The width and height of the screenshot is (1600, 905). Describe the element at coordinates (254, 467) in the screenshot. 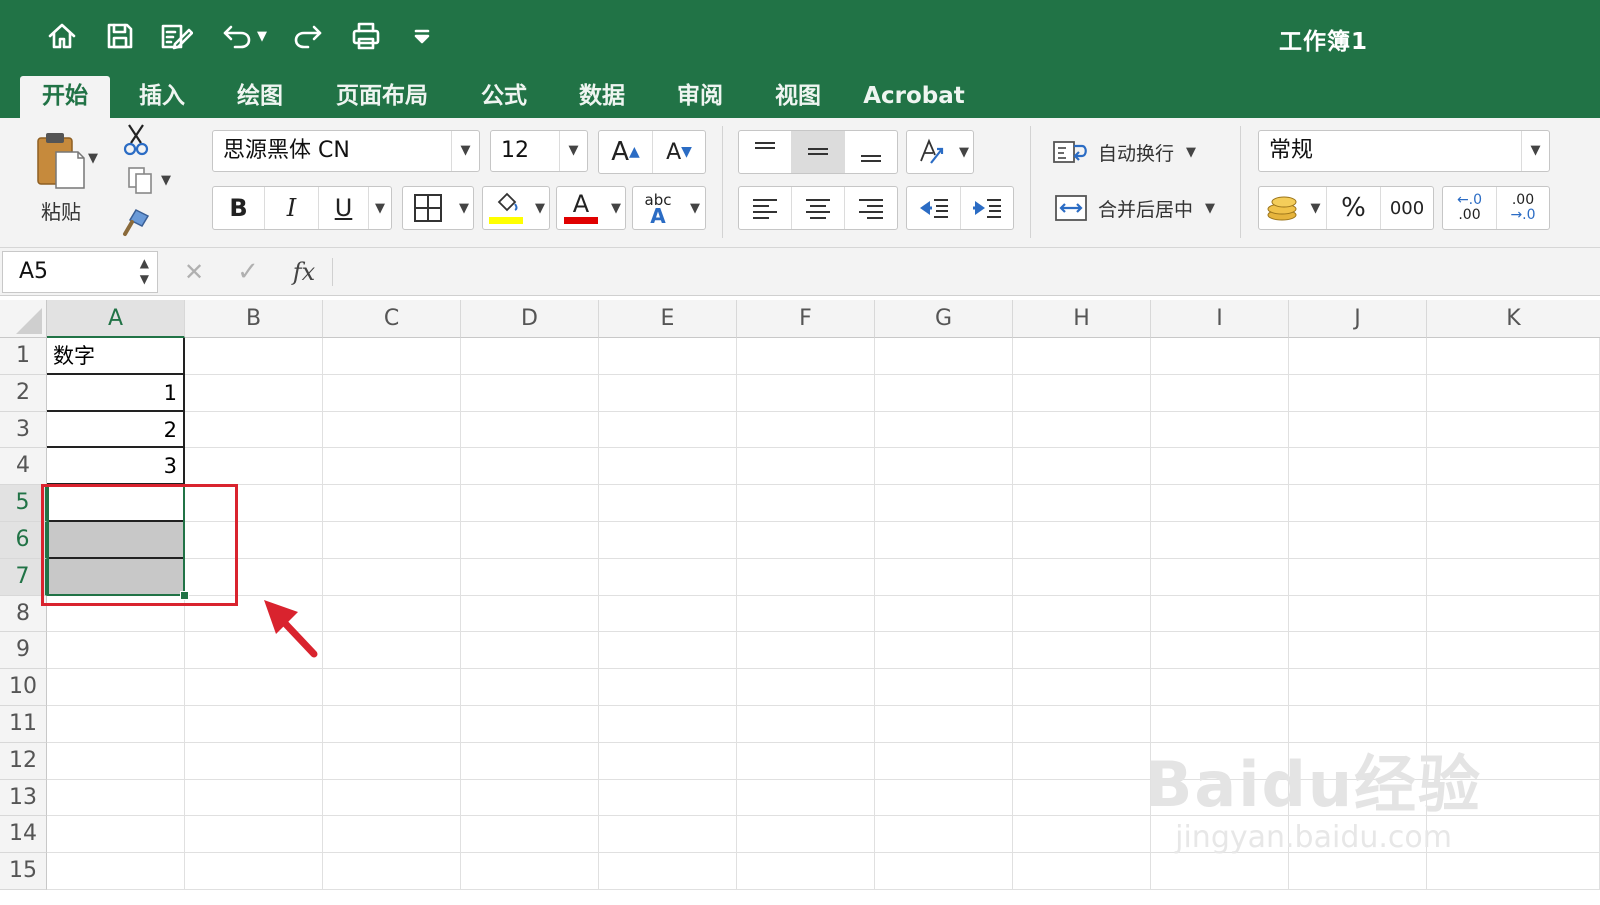

I see `cell-b4` at that location.